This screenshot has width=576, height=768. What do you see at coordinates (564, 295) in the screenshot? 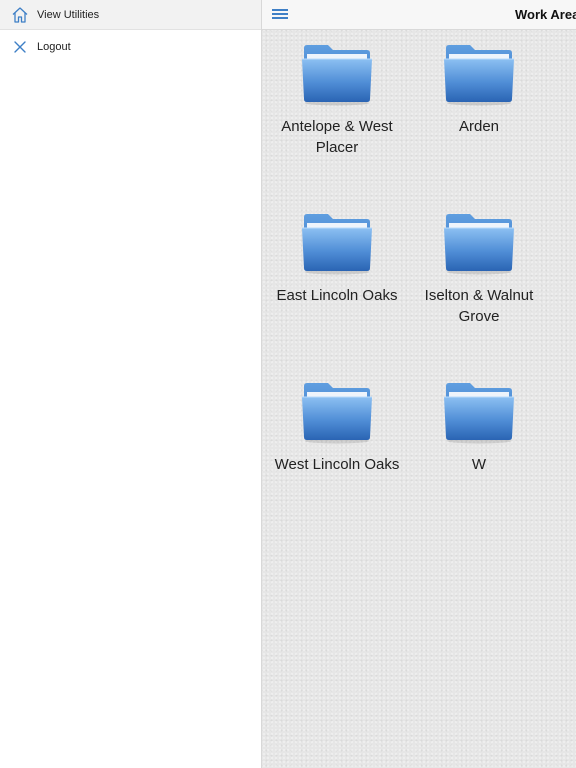
I see `folder-label: Test Utility` at bounding box center [564, 295].